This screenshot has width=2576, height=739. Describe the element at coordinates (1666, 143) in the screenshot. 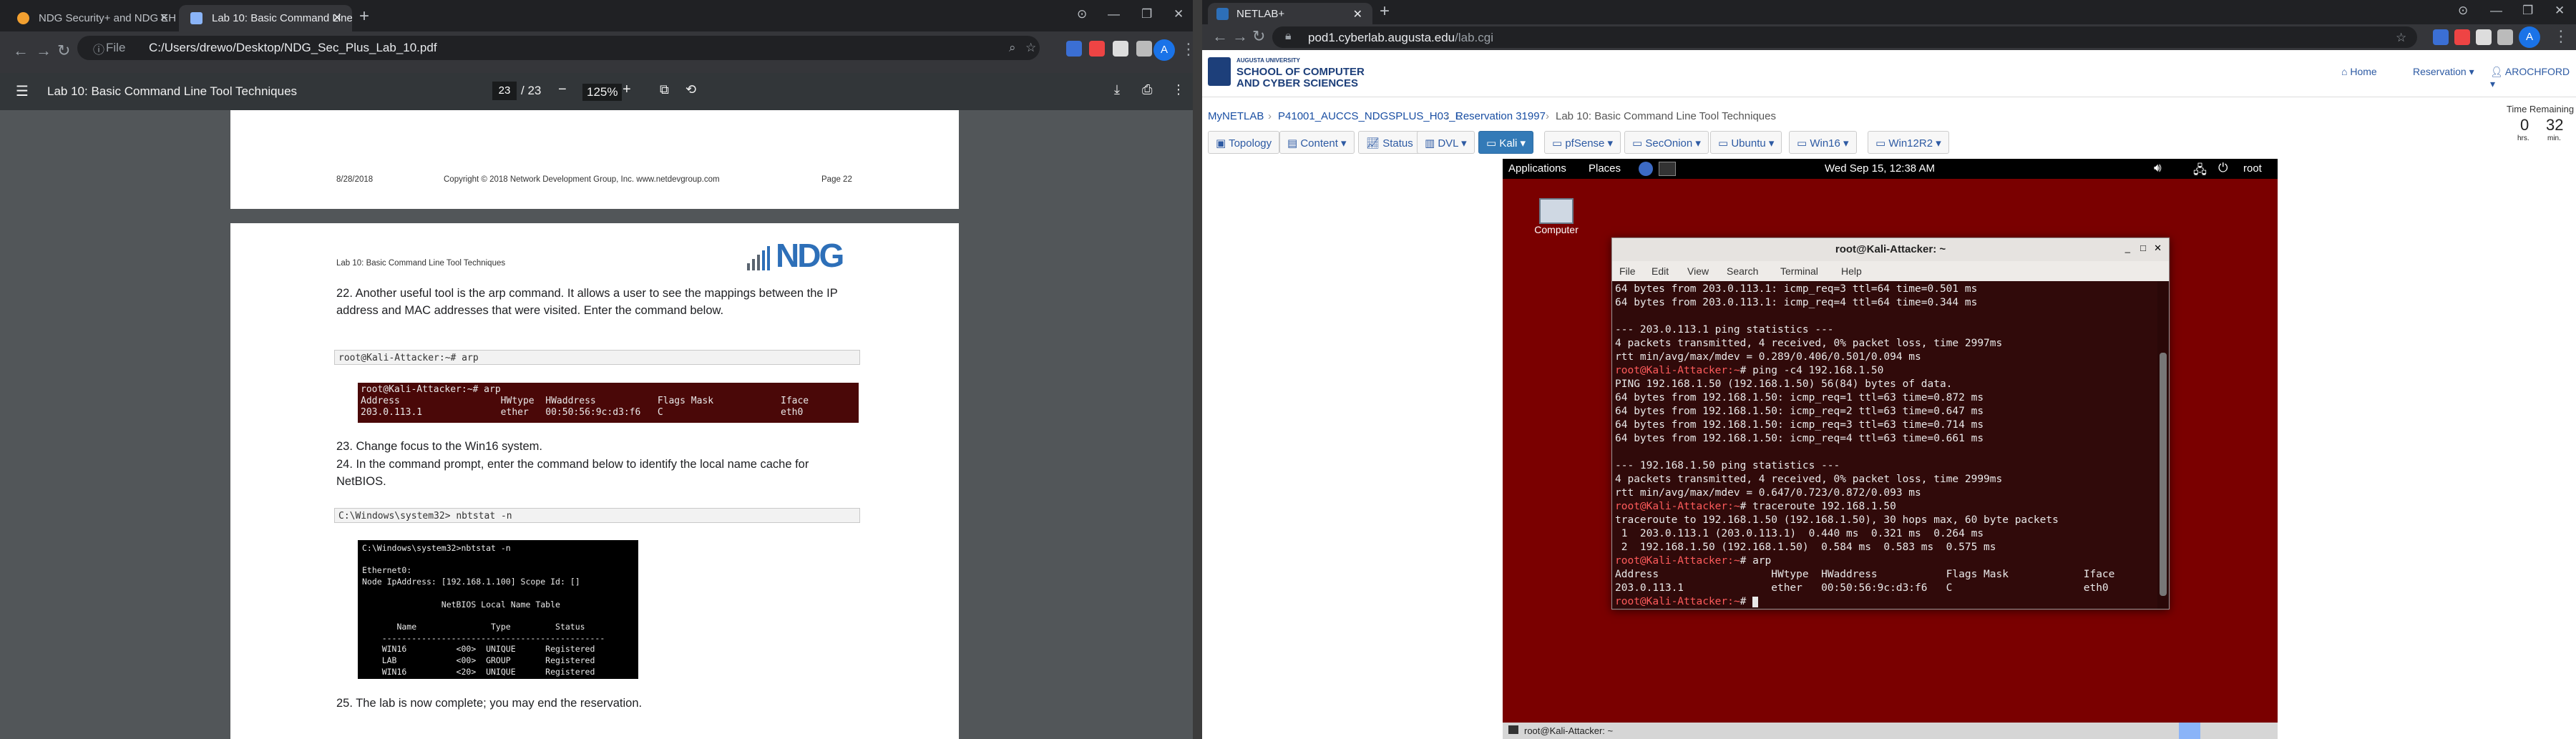

I see `menu-seconion: ▭ SecOnion ▾` at that location.